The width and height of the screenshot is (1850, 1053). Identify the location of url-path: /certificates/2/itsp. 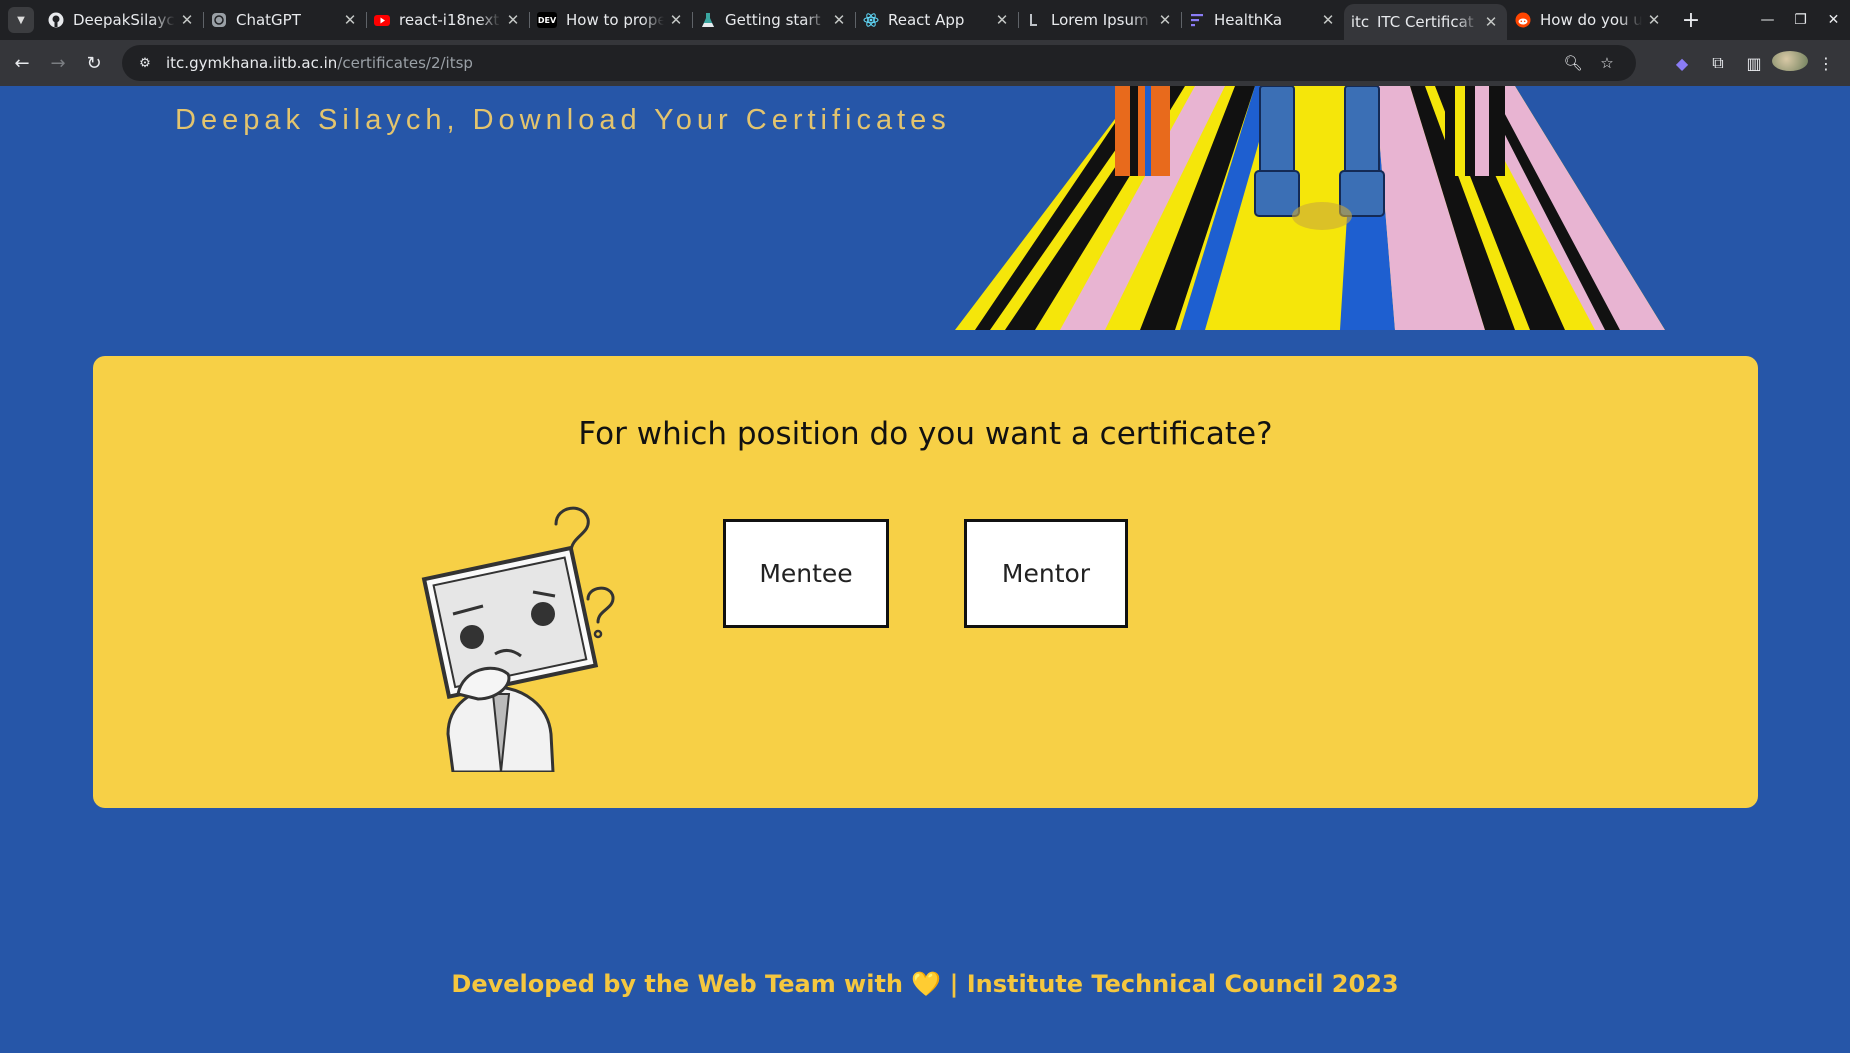
(405, 63).